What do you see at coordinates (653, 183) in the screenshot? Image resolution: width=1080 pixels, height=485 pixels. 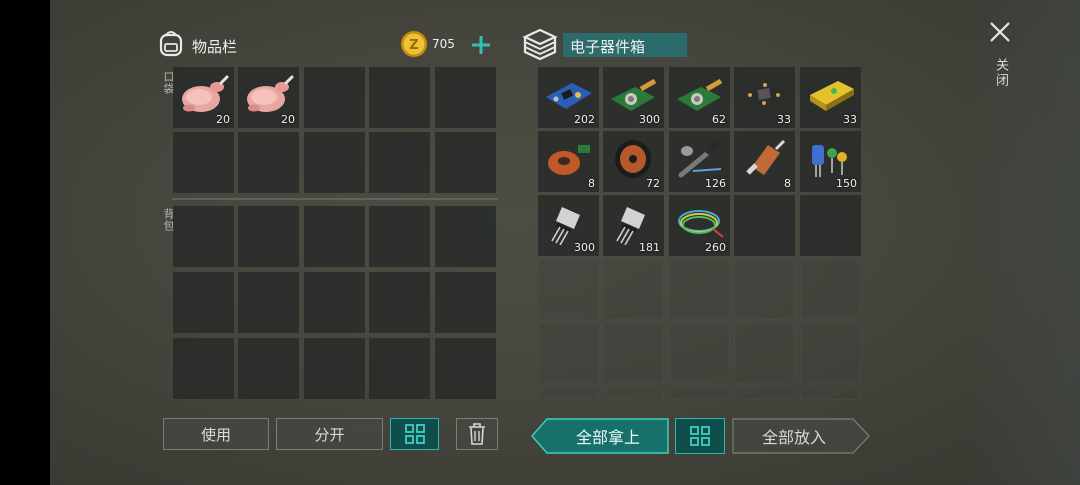 I see `item-count: 72` at bounding box center [653, 183].